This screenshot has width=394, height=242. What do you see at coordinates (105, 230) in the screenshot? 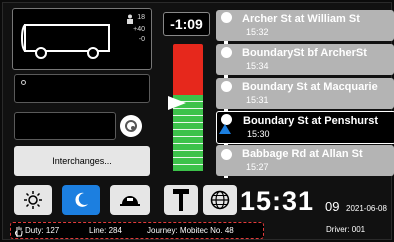
I see `line-text: Line: 284` at bounding box center [105, 230].